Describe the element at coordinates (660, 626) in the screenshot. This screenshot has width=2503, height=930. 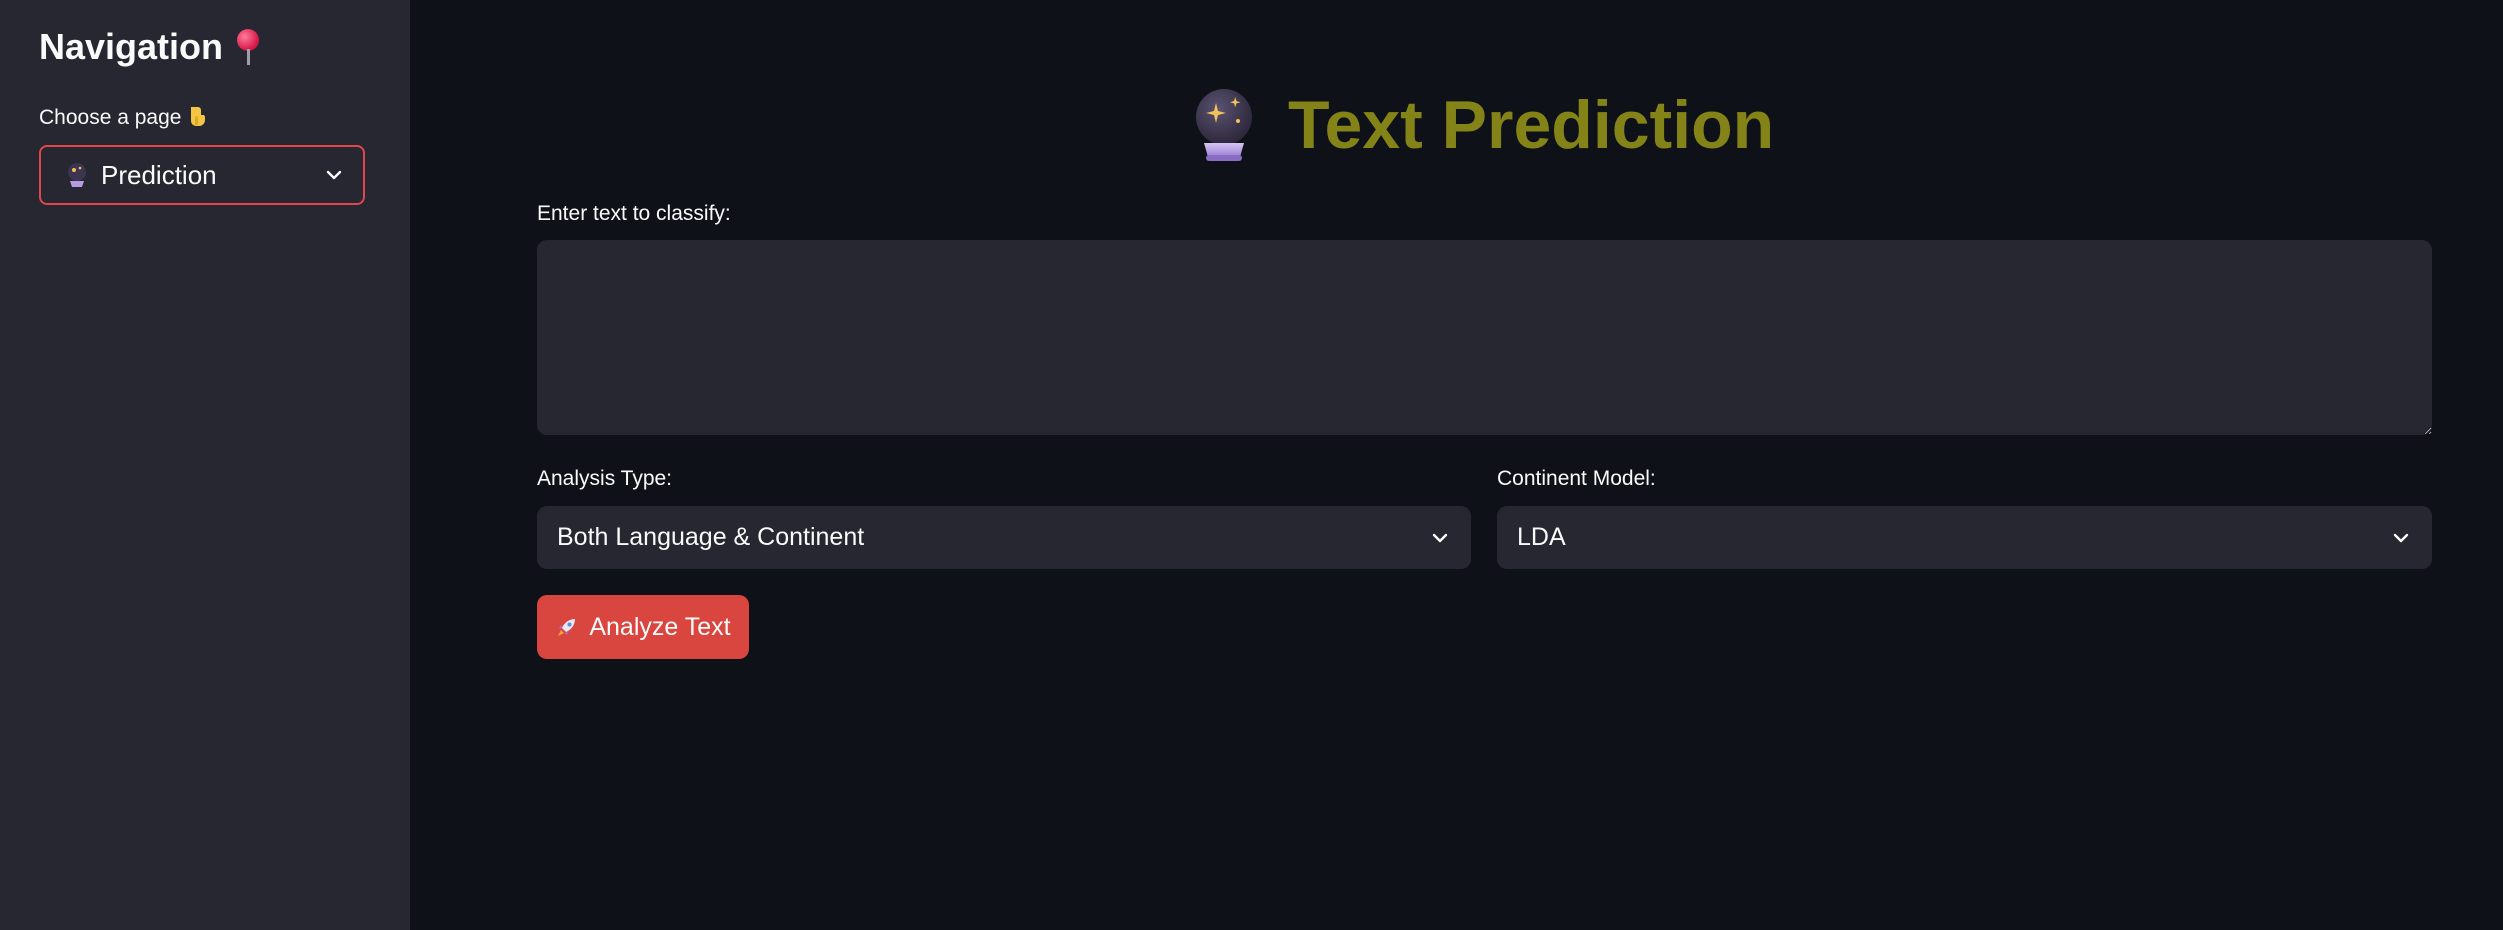
I see `analyze-text-button-label: Analyze Text` at that location.